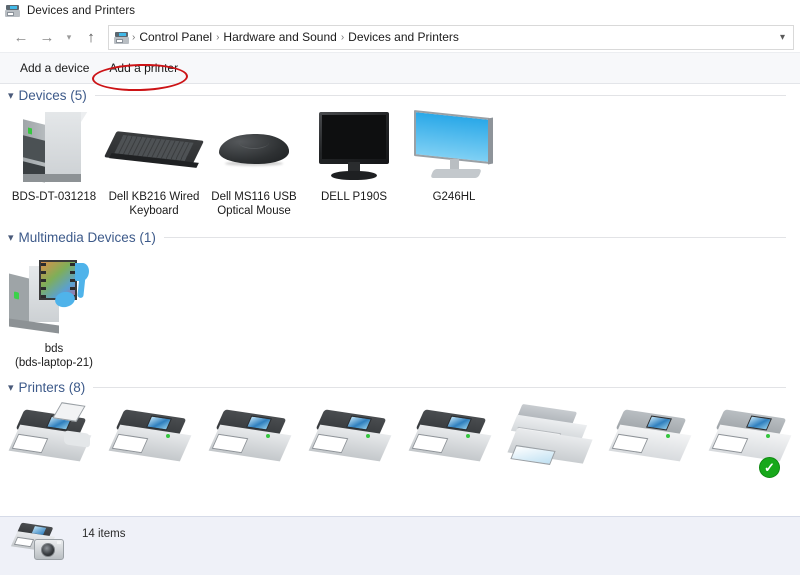  I want to click on title-bar: Devices and Printers, so click(400, 11).